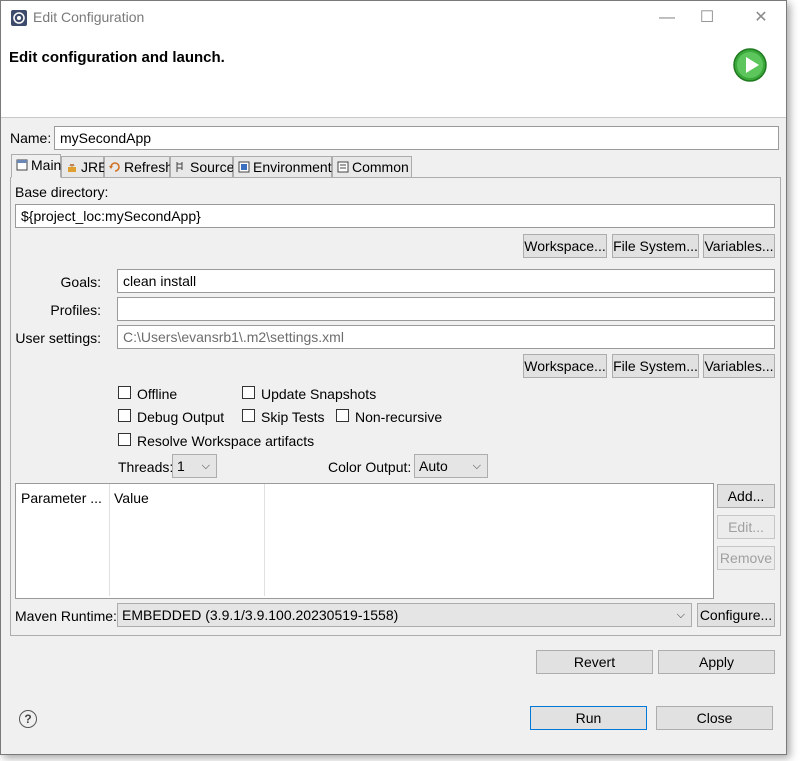 The width and height of the screenshot is (800, 761). Describe the element at coordinates (716, 662) in the screenshot. I see `apply-button: Apply` at that location.